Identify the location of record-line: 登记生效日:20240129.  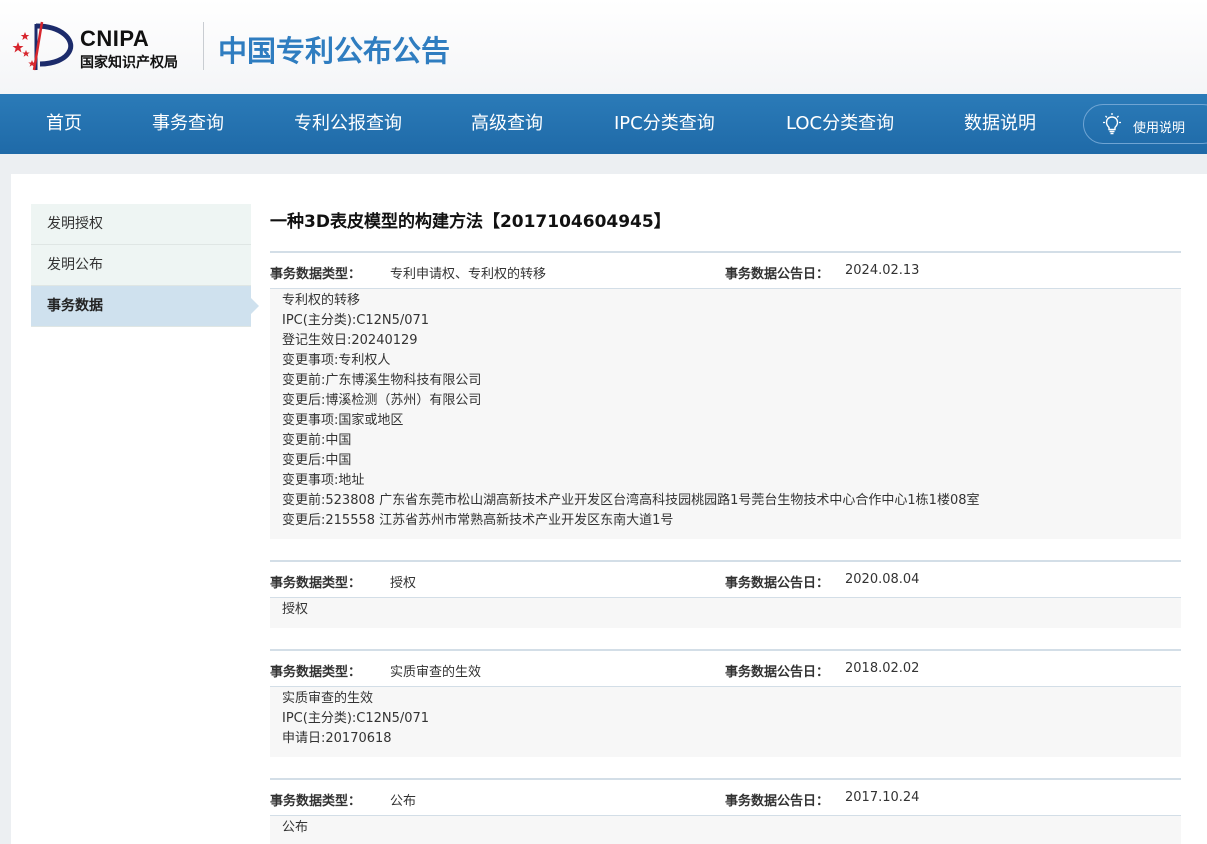
(350, 340).